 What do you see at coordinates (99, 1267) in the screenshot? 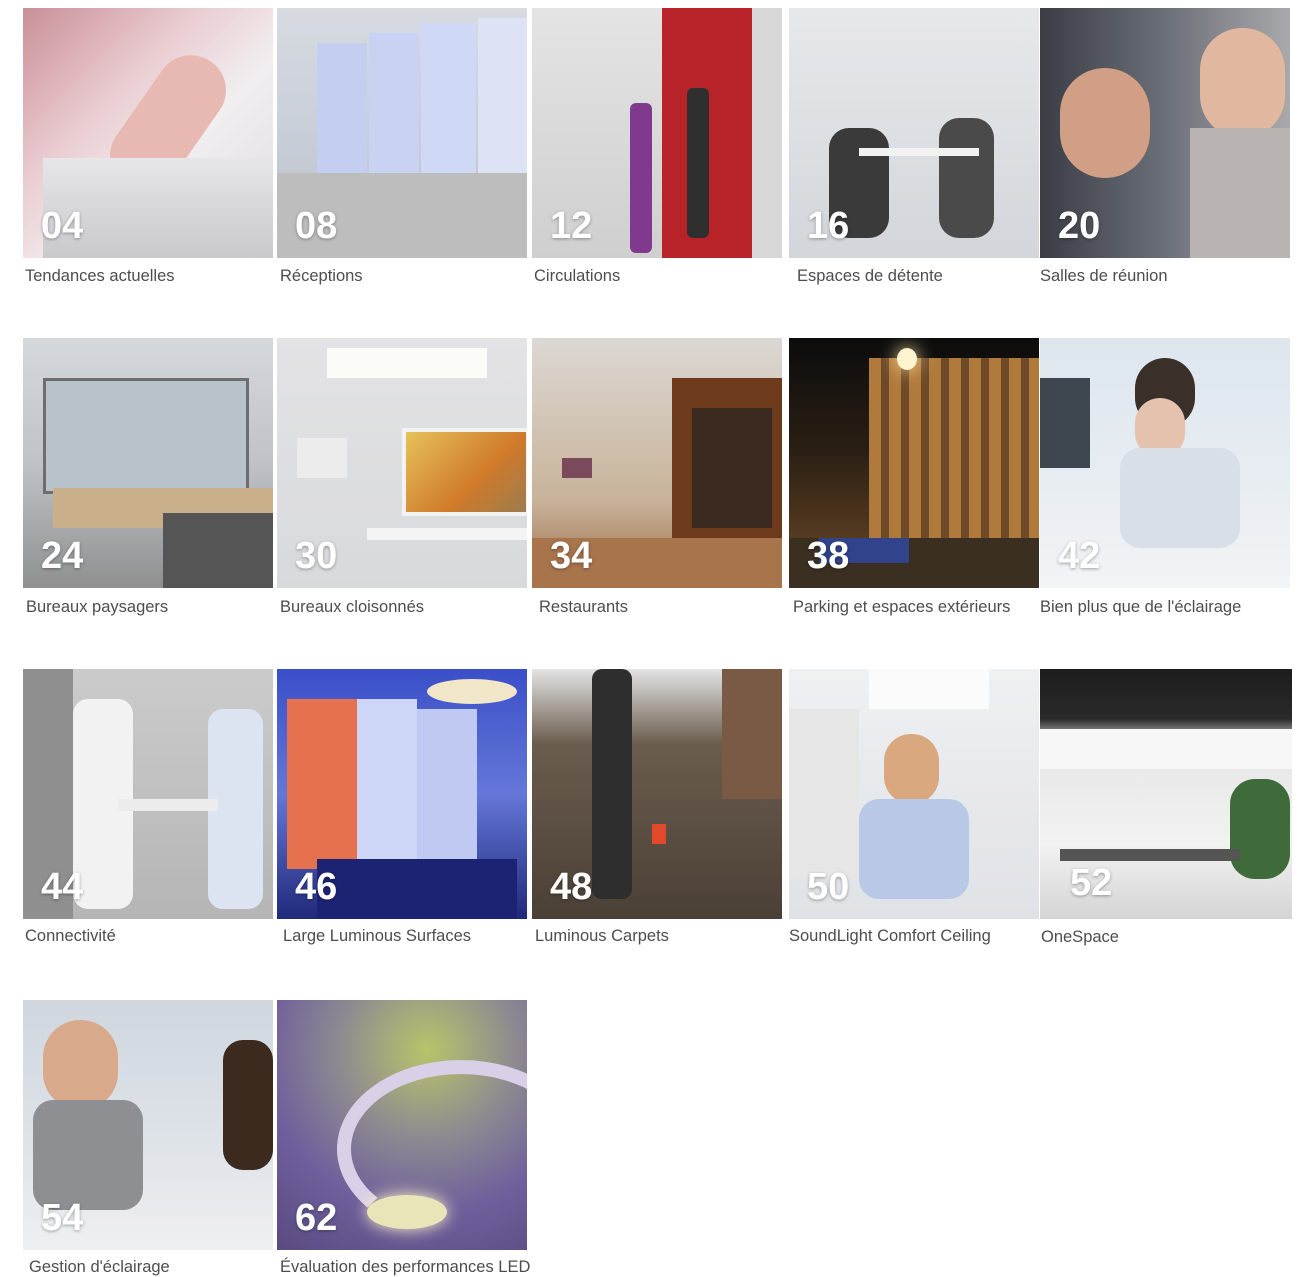
I see `caption-gestion-declairage: Gestion d'éclairage` at bounding box center [99, 1267].